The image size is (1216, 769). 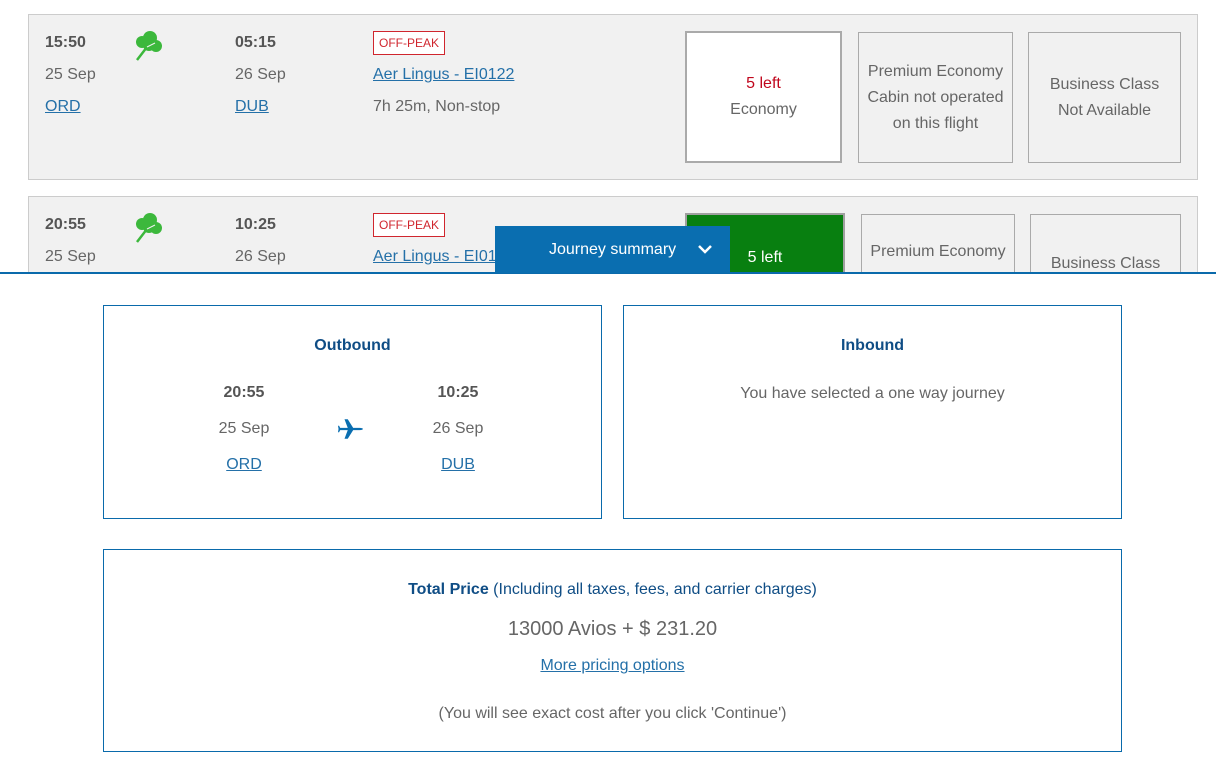 What do you see at coordinates (1104, 110) in the screenshot?
I see `cabin-status: Not Available` at bounding box center [1104, 110].